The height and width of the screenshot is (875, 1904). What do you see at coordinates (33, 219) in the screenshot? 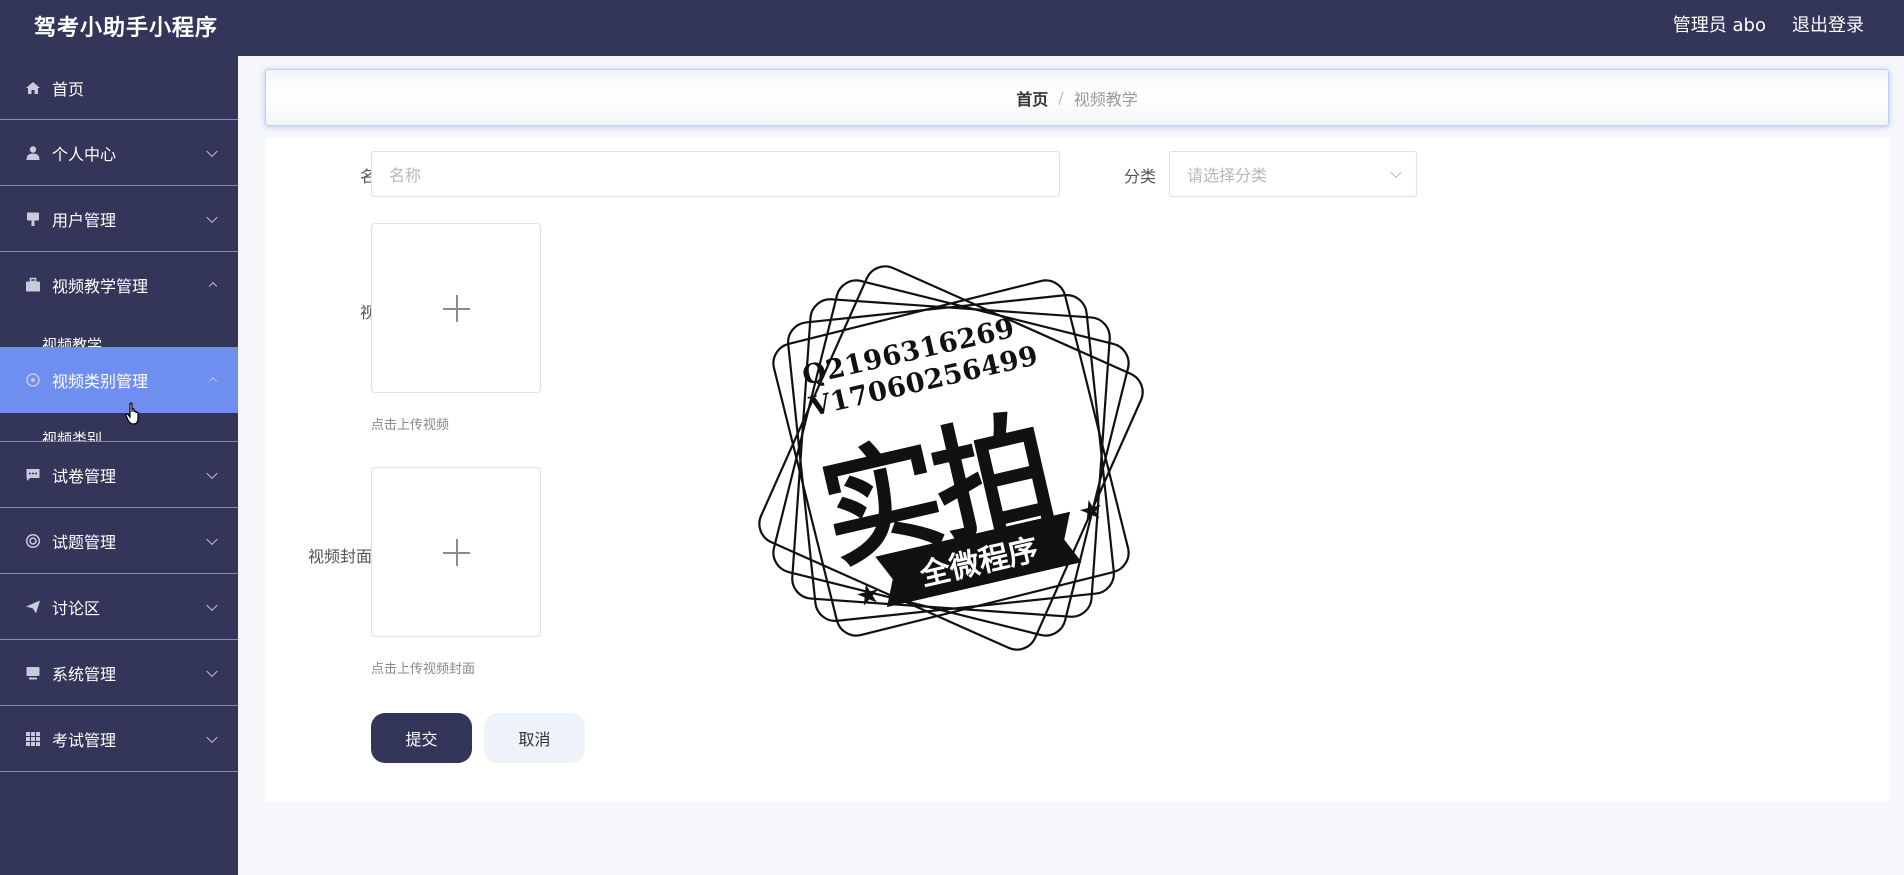
I see `user-manage-icon` at bounding box center [33, 219].